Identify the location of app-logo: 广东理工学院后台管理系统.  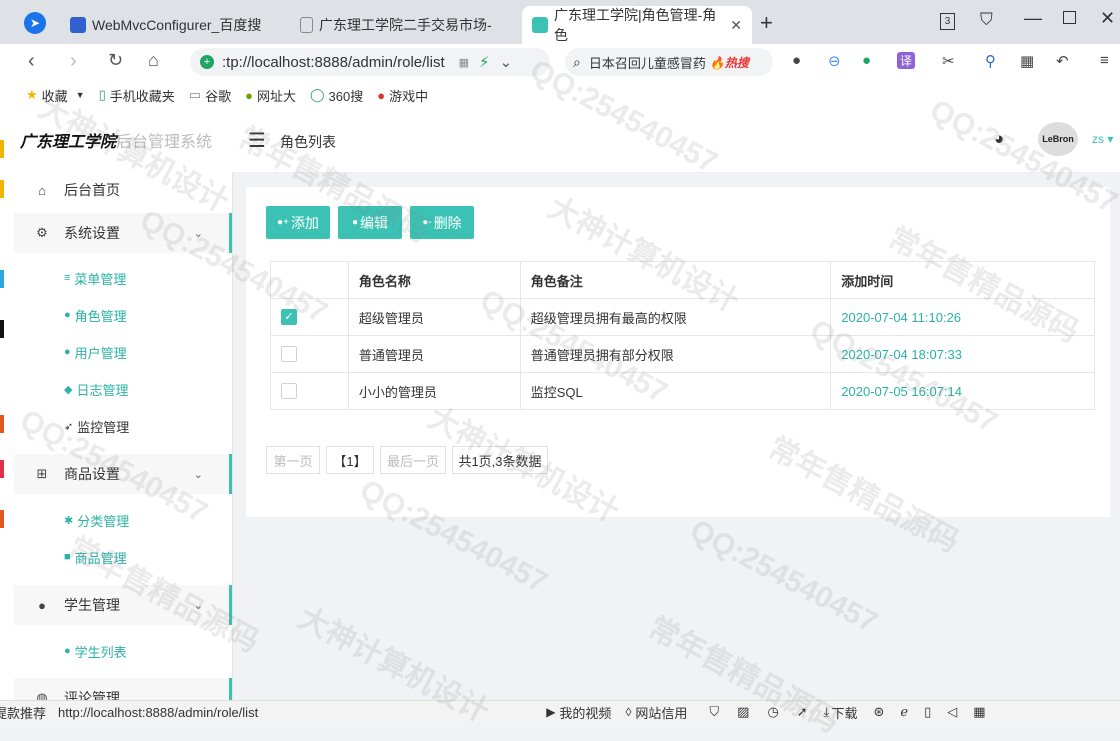
(116, 142).